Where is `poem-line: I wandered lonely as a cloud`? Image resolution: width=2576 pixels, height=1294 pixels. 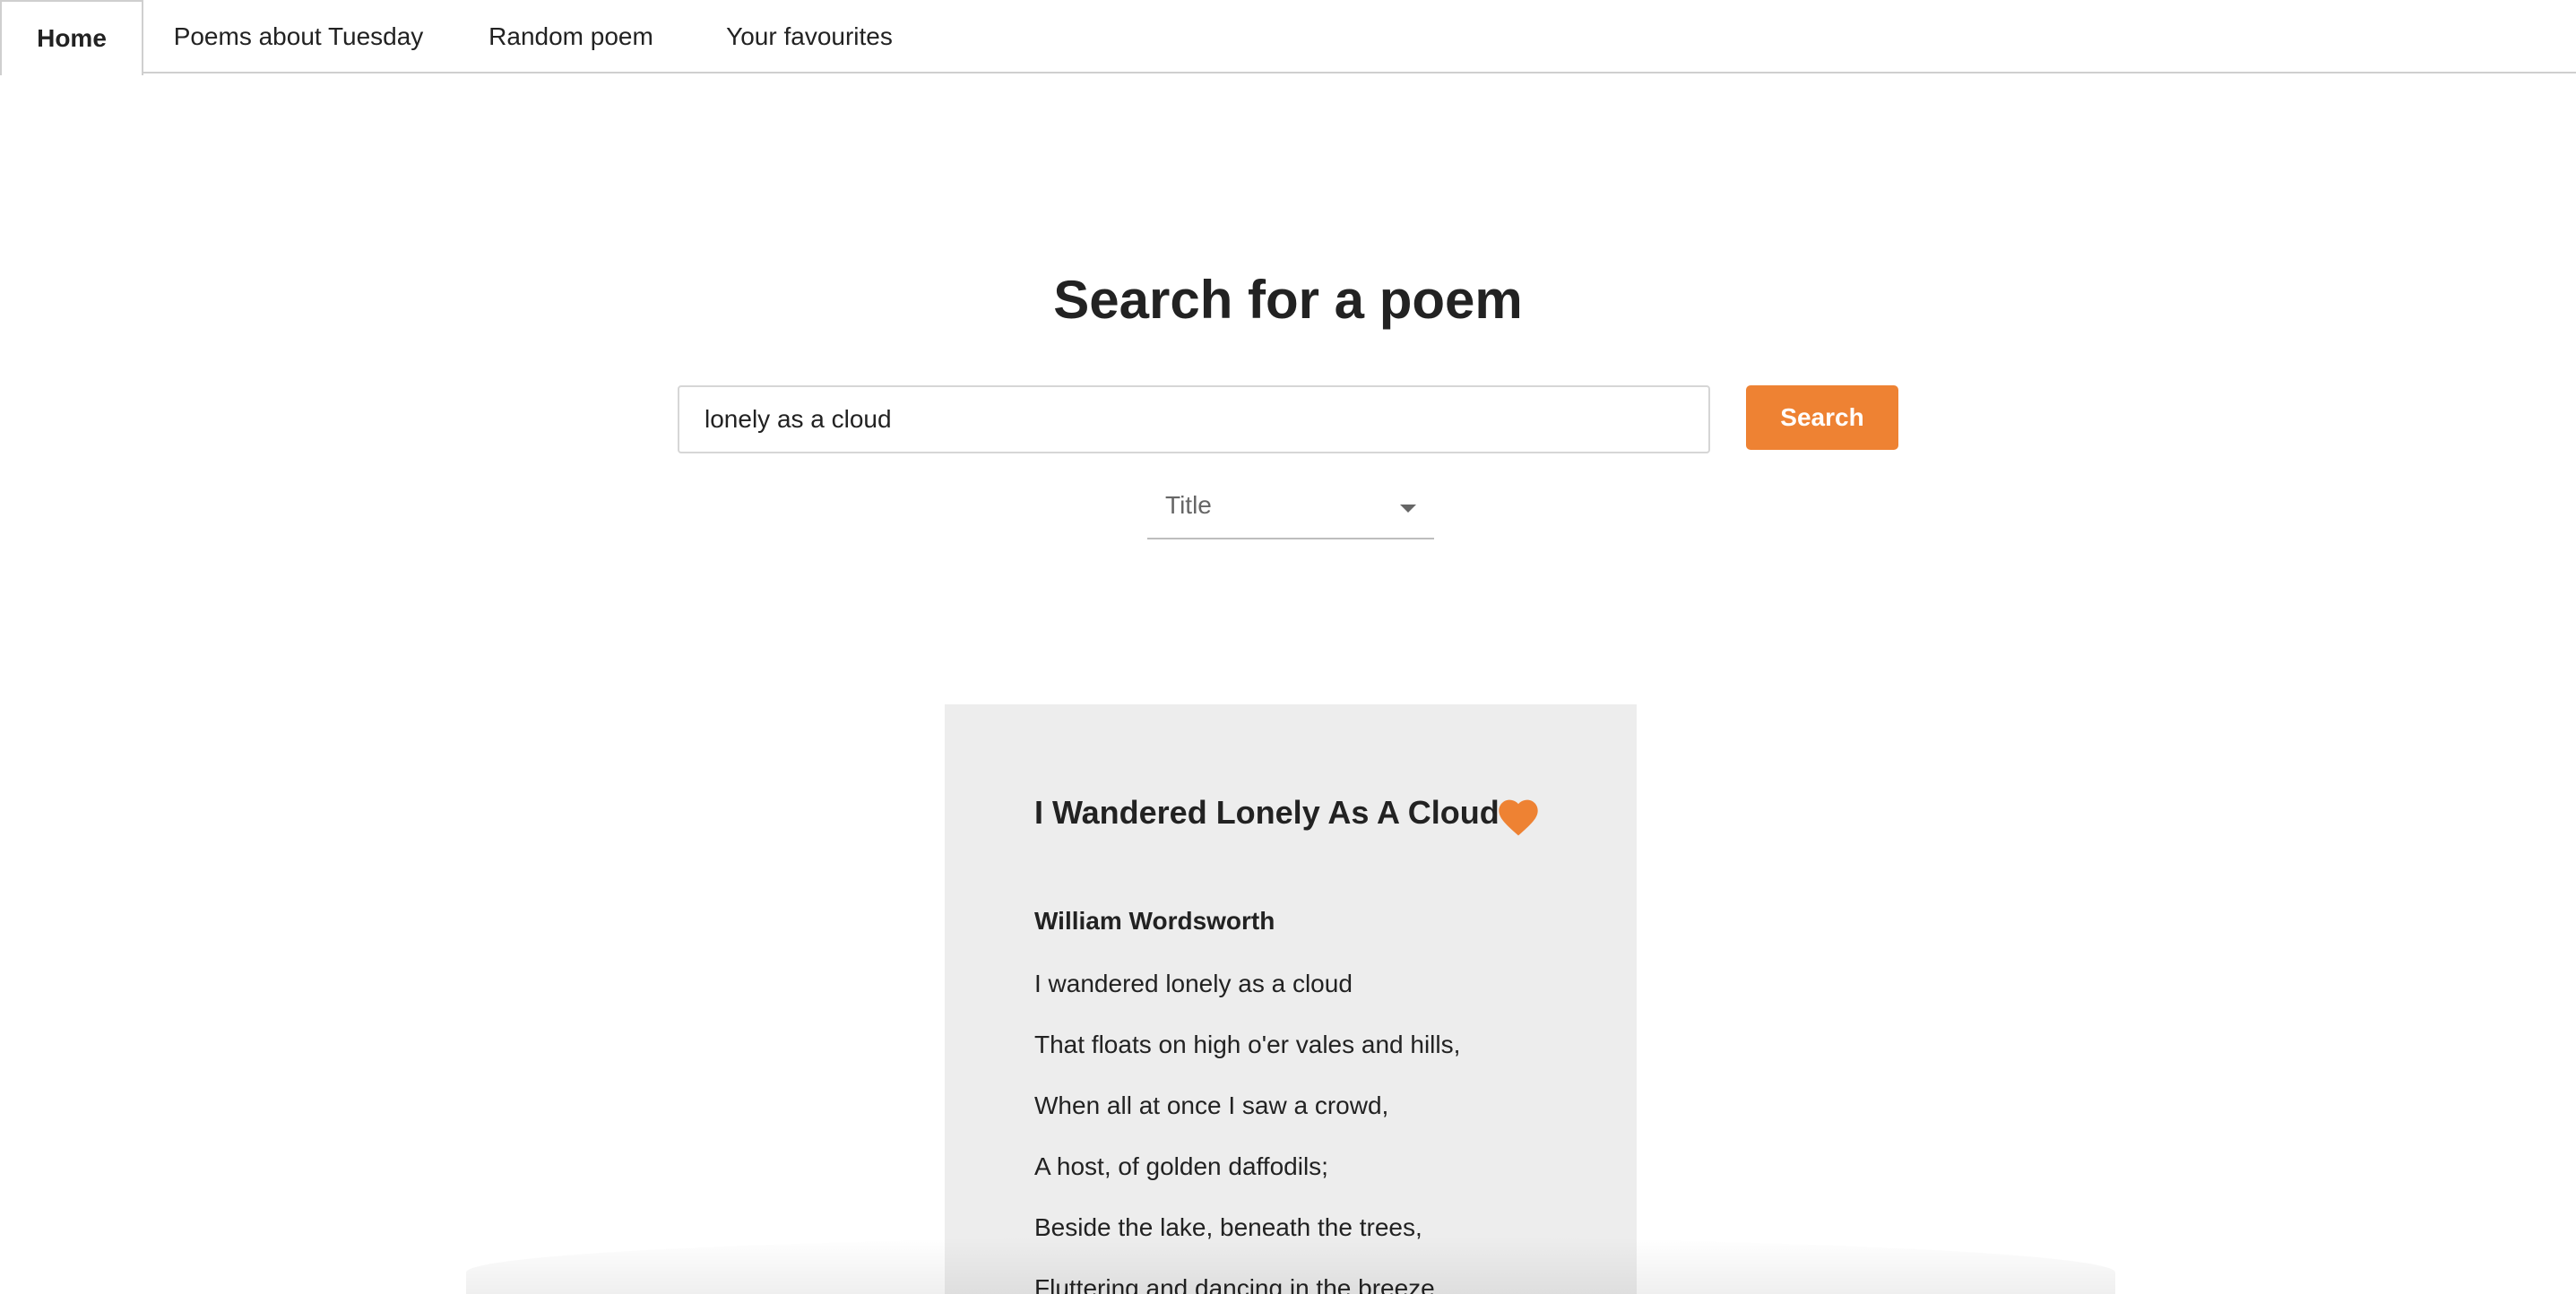
poem-line: I wandered lonely as a cloud is located at coordinates (1193, 984).